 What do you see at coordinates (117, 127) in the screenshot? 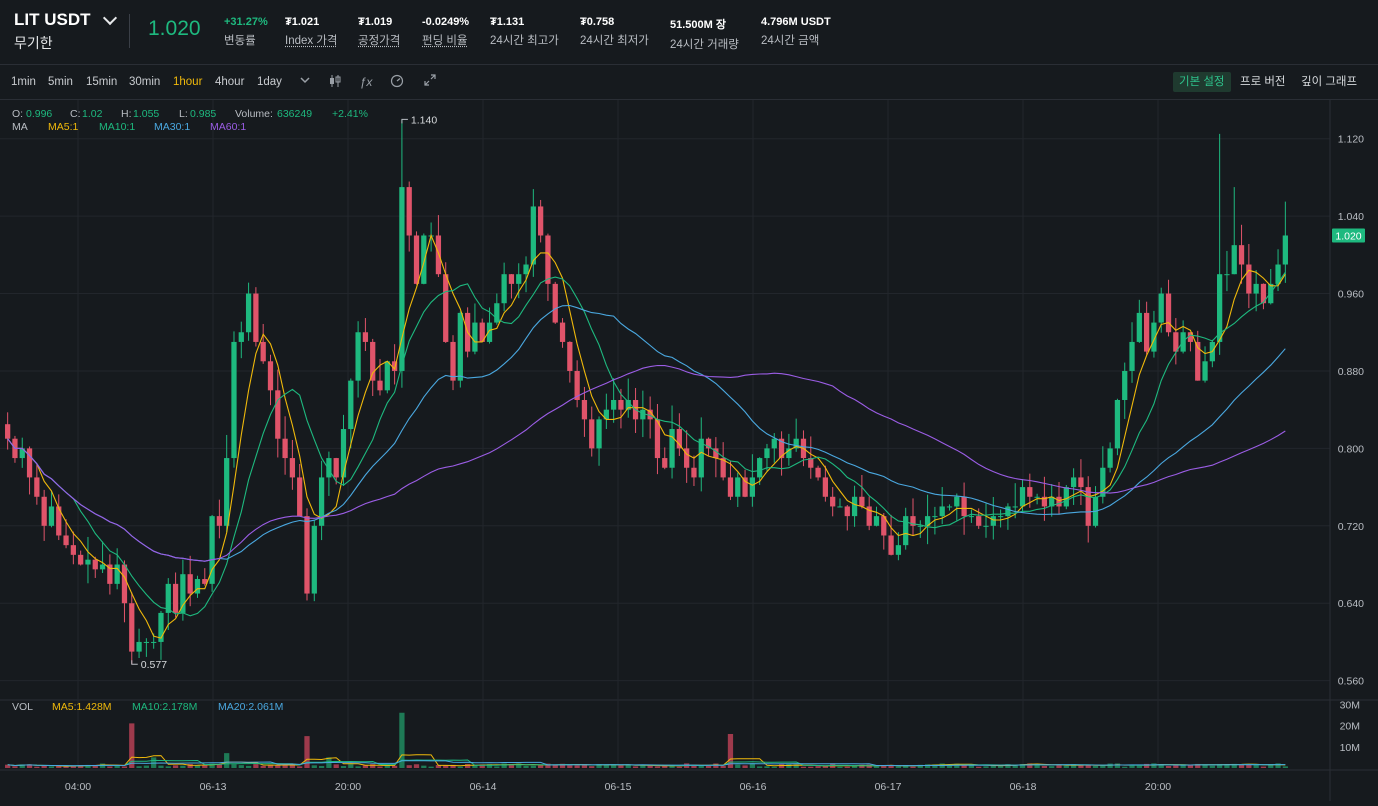
I see `ma-legend-item: MA10:1` at bounding box center [117, 127].